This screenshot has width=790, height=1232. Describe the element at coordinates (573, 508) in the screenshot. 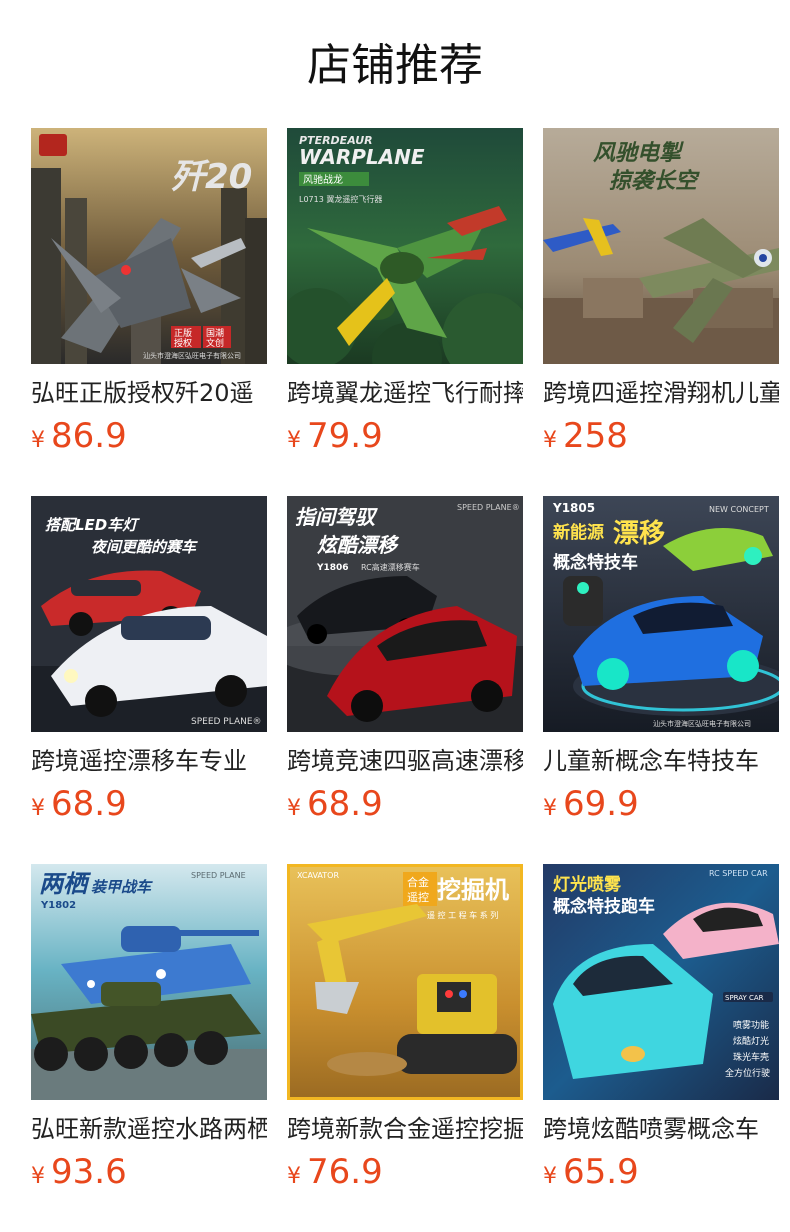

I see `image-text: Y1805` at that location.